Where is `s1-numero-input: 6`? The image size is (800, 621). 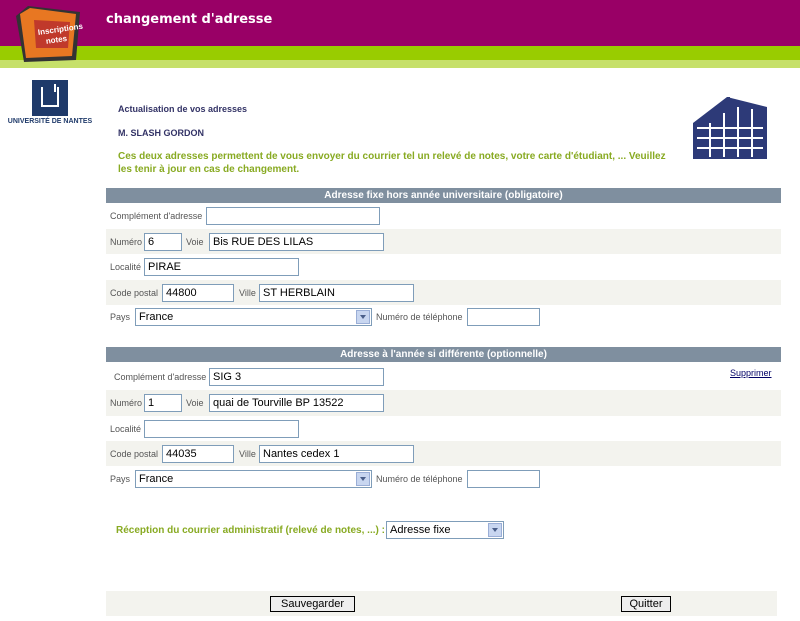
s1-numero-input: 6 is located at coordinates (163, 242).